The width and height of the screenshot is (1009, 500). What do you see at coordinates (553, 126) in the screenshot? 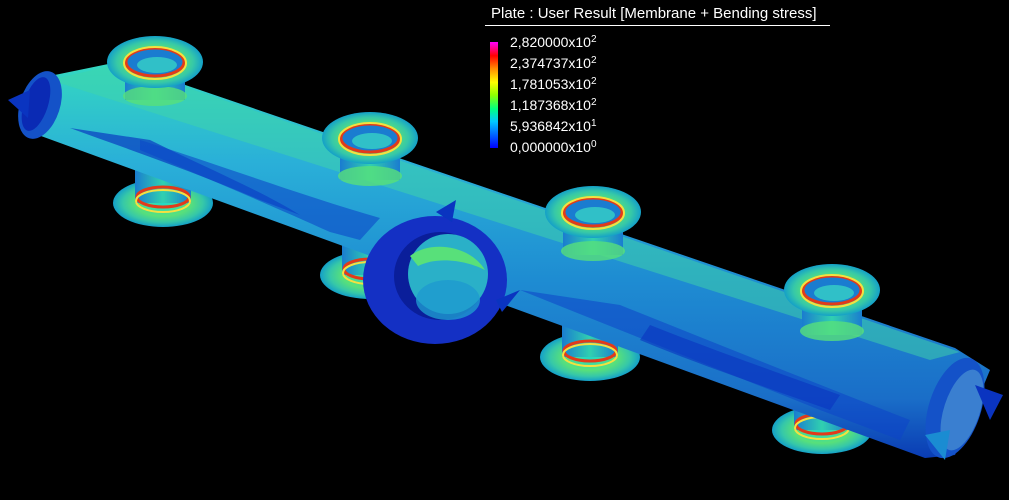
I see `legend-level-4: 5,936842x101` at bounding box center [553, 126].